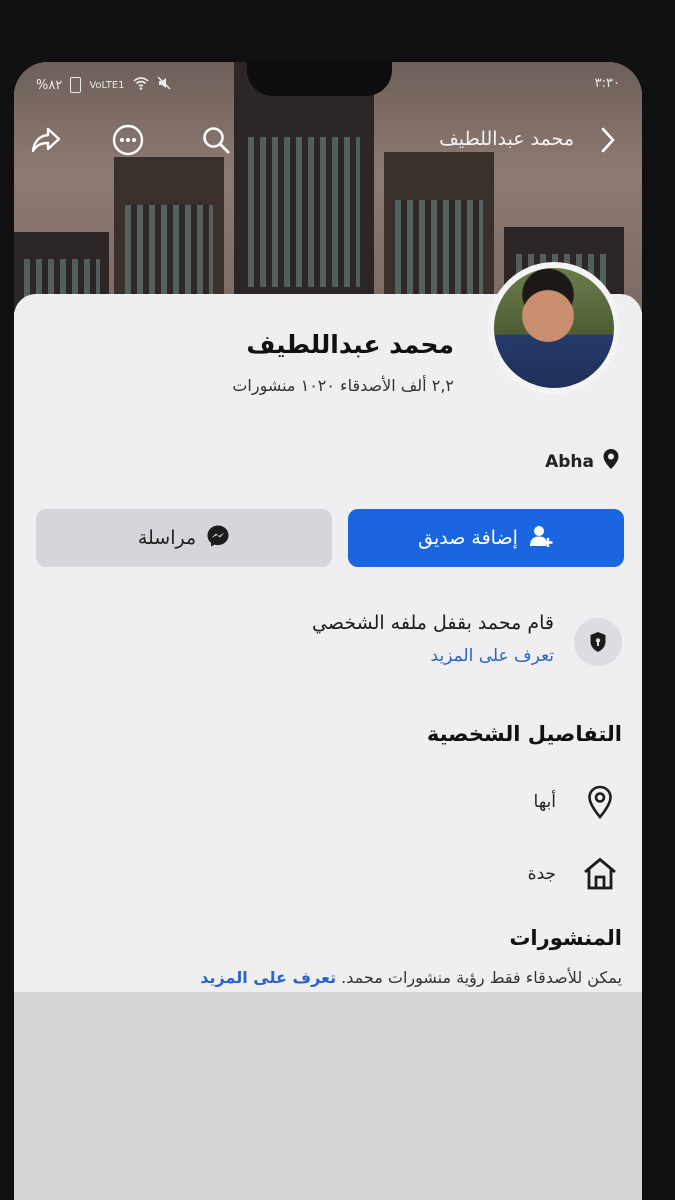 The image size is (675, 1200). What do you see at coordinates (433, 623) in the screenshot?
I see `locked-notice-text: قام محمد بقفل ملفه الشخصي` at bounding box center [433, 623].